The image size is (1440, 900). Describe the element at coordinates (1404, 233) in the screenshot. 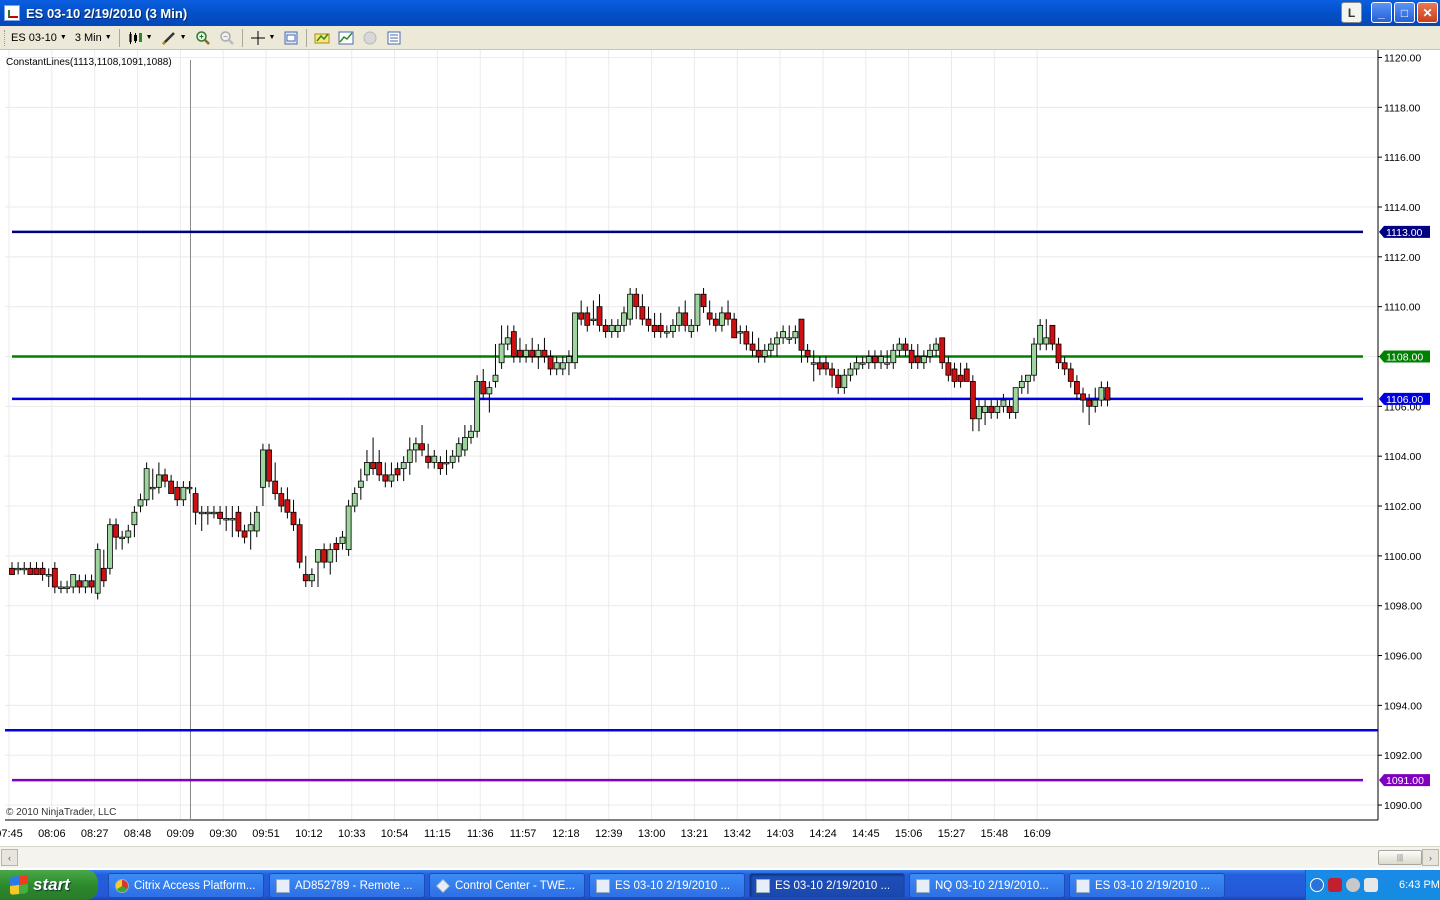

I see `price-marker-label: 1113.00` at that location.